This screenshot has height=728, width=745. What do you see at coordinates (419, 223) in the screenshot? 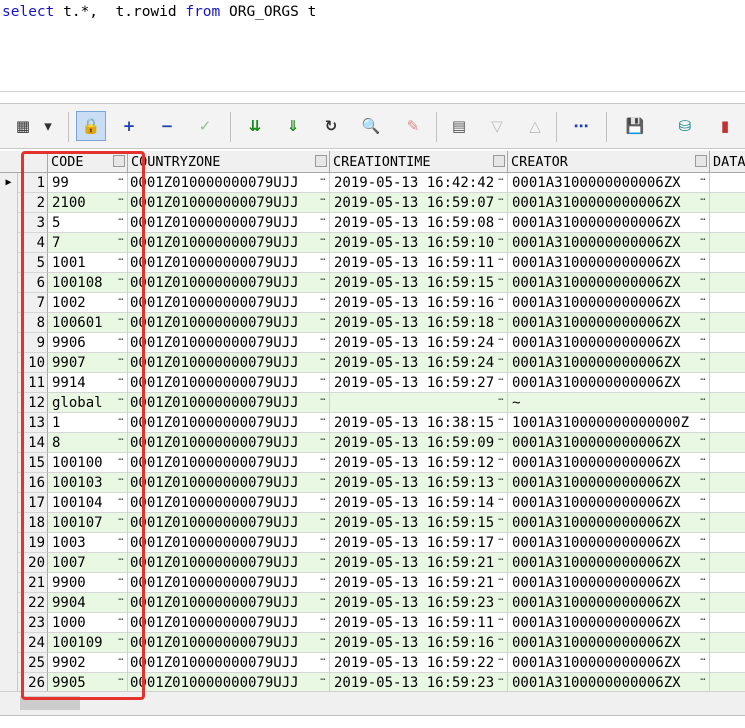
I see `cell-time: 2019-05-13 16:59:08` at bounding box center [419, 223].